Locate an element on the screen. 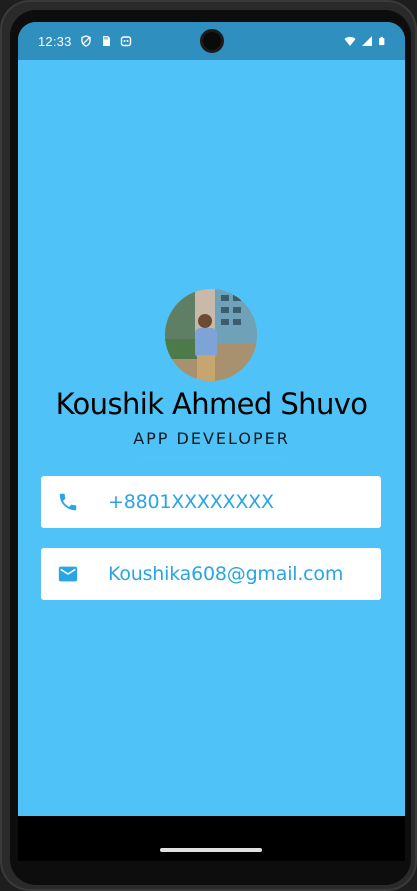 Image resolution: width=417 pixels, height=891 pixels. wifi-icon is located at coordinates (350, 41).